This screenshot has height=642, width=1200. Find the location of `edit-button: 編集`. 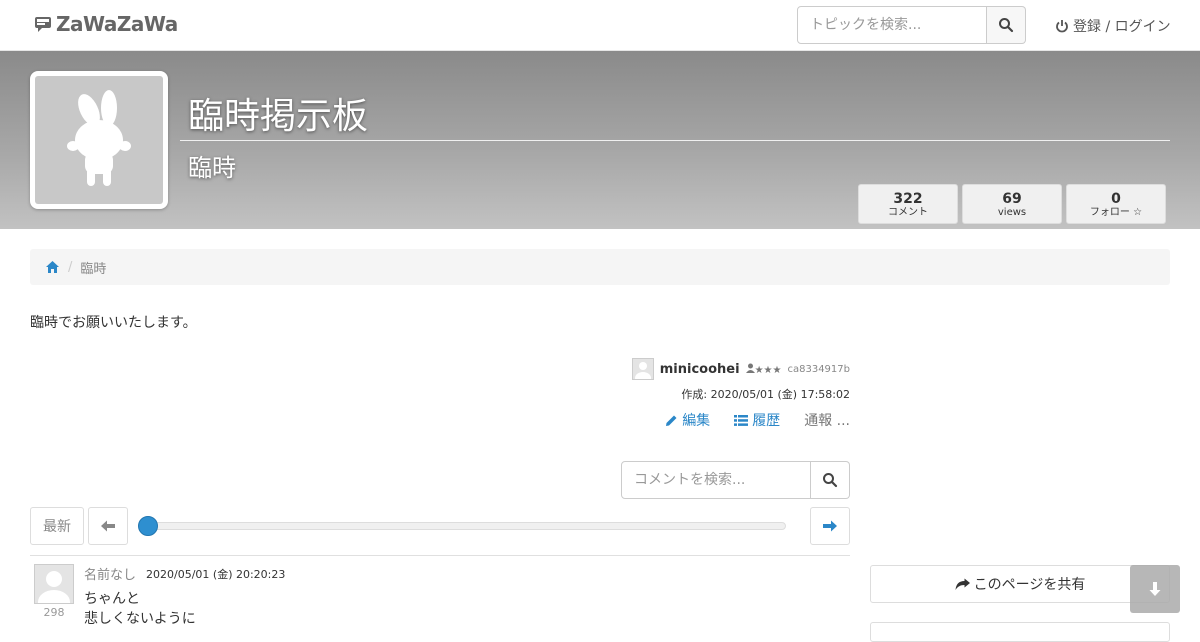

edit-button: 編集 is located at coordinates (687, 420).